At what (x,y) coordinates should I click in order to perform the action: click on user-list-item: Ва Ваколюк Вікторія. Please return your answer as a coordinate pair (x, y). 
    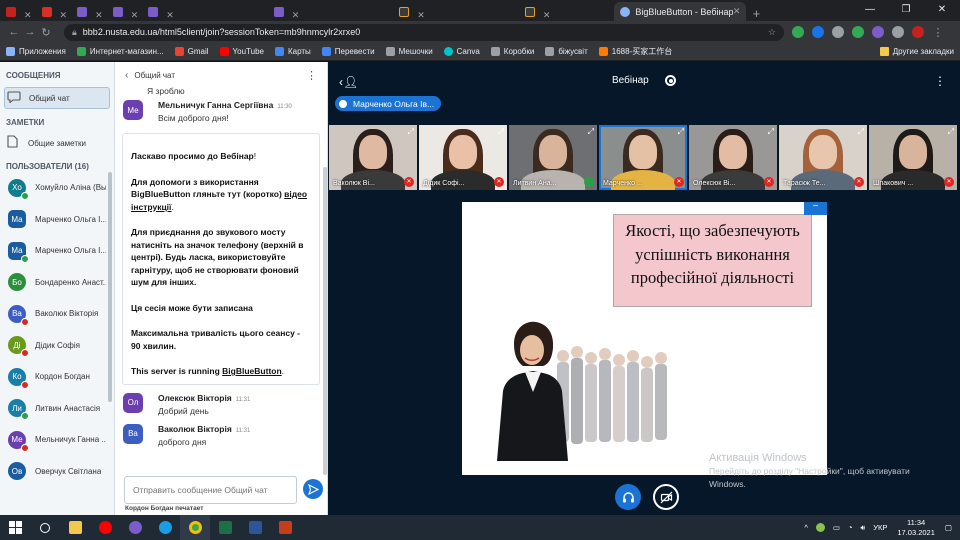
    Looking at the image, I should click on (57, 314).